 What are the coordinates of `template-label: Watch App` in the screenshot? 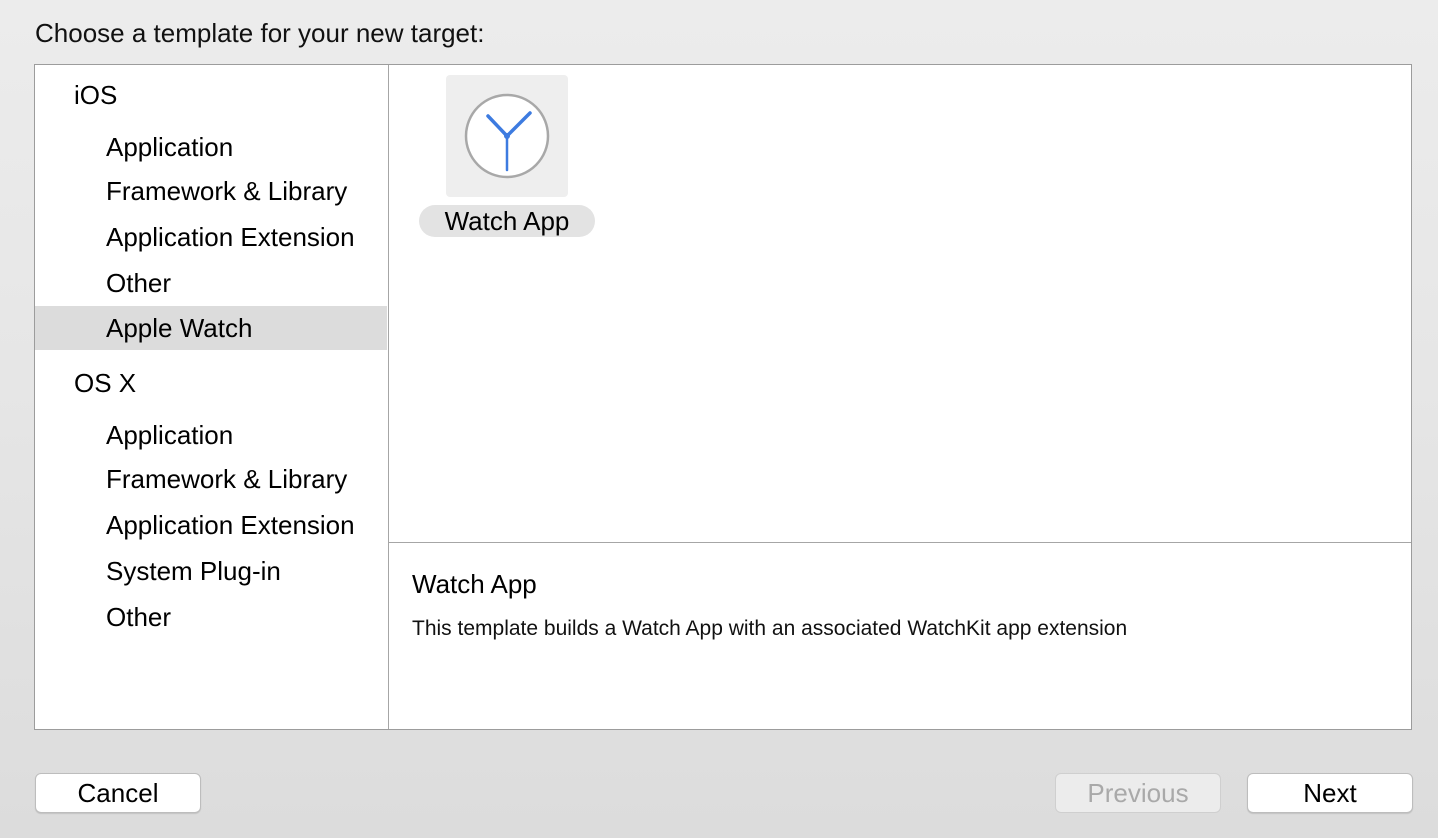 It's located at (507, 221).